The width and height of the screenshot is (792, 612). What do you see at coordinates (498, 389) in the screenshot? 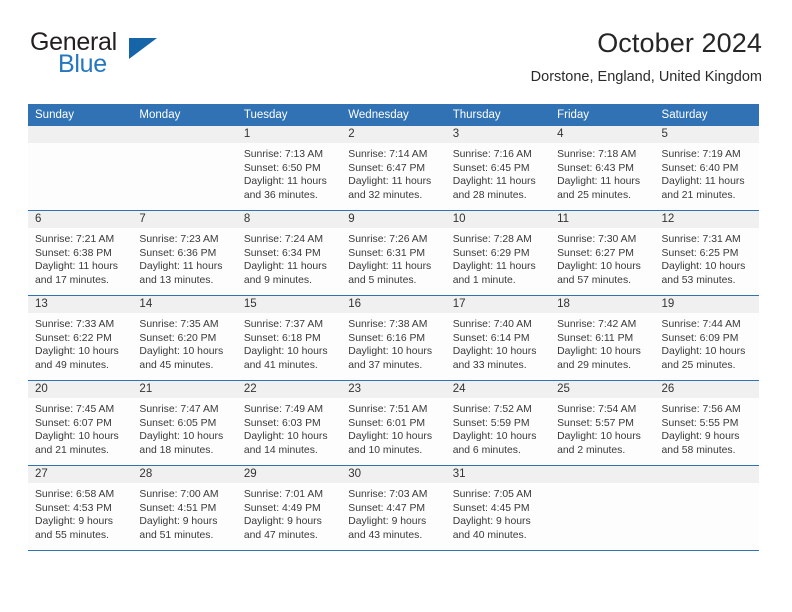
I see `day-number: 24` at bounding box center [498, 389].